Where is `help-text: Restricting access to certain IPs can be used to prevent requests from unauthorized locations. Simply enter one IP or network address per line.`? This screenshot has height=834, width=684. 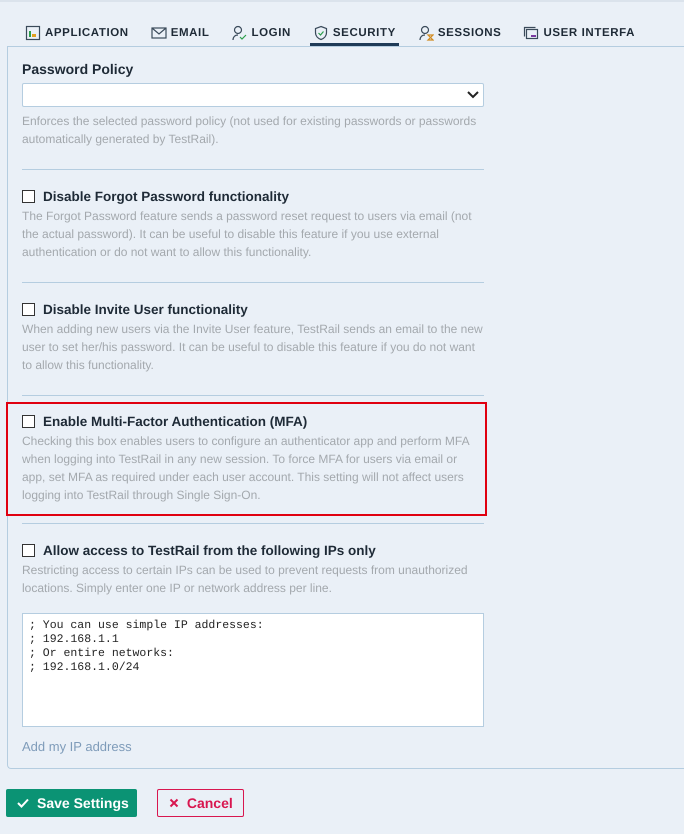 help-text: Restricting access to certain IPs can be used to prevent requests from unauthorized locations. Simply enter one IP or network address per line. is located at coordinates (245, 579).